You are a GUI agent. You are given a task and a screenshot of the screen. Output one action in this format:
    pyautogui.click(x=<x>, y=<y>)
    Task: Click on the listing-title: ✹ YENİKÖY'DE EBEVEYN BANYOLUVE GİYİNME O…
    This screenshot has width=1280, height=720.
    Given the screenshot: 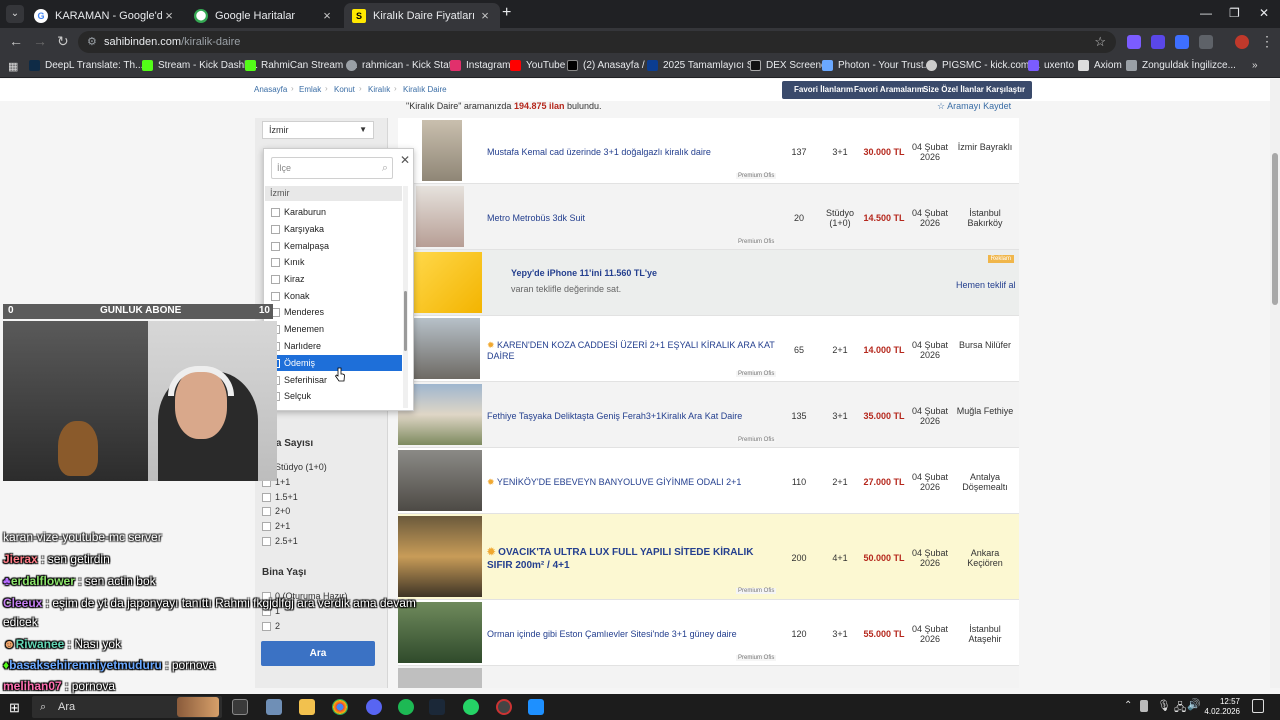 What is the action you would take?
    pyautogui.click(x=614, y=482)
    